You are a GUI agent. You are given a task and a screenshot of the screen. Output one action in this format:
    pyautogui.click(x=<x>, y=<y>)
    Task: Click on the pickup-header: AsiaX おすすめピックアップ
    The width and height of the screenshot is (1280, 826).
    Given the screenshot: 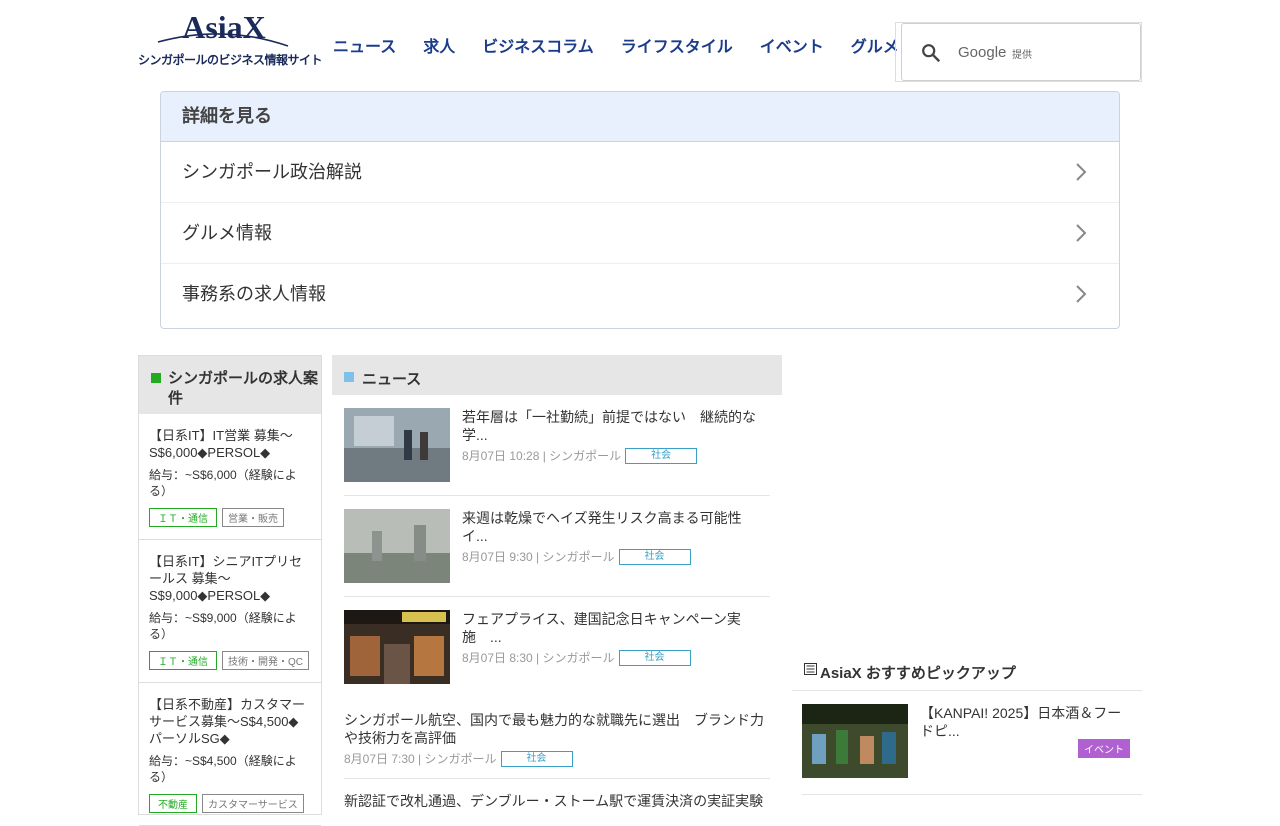 What is the action you would take?
    pyautogui.click(x=967, y=674)
    